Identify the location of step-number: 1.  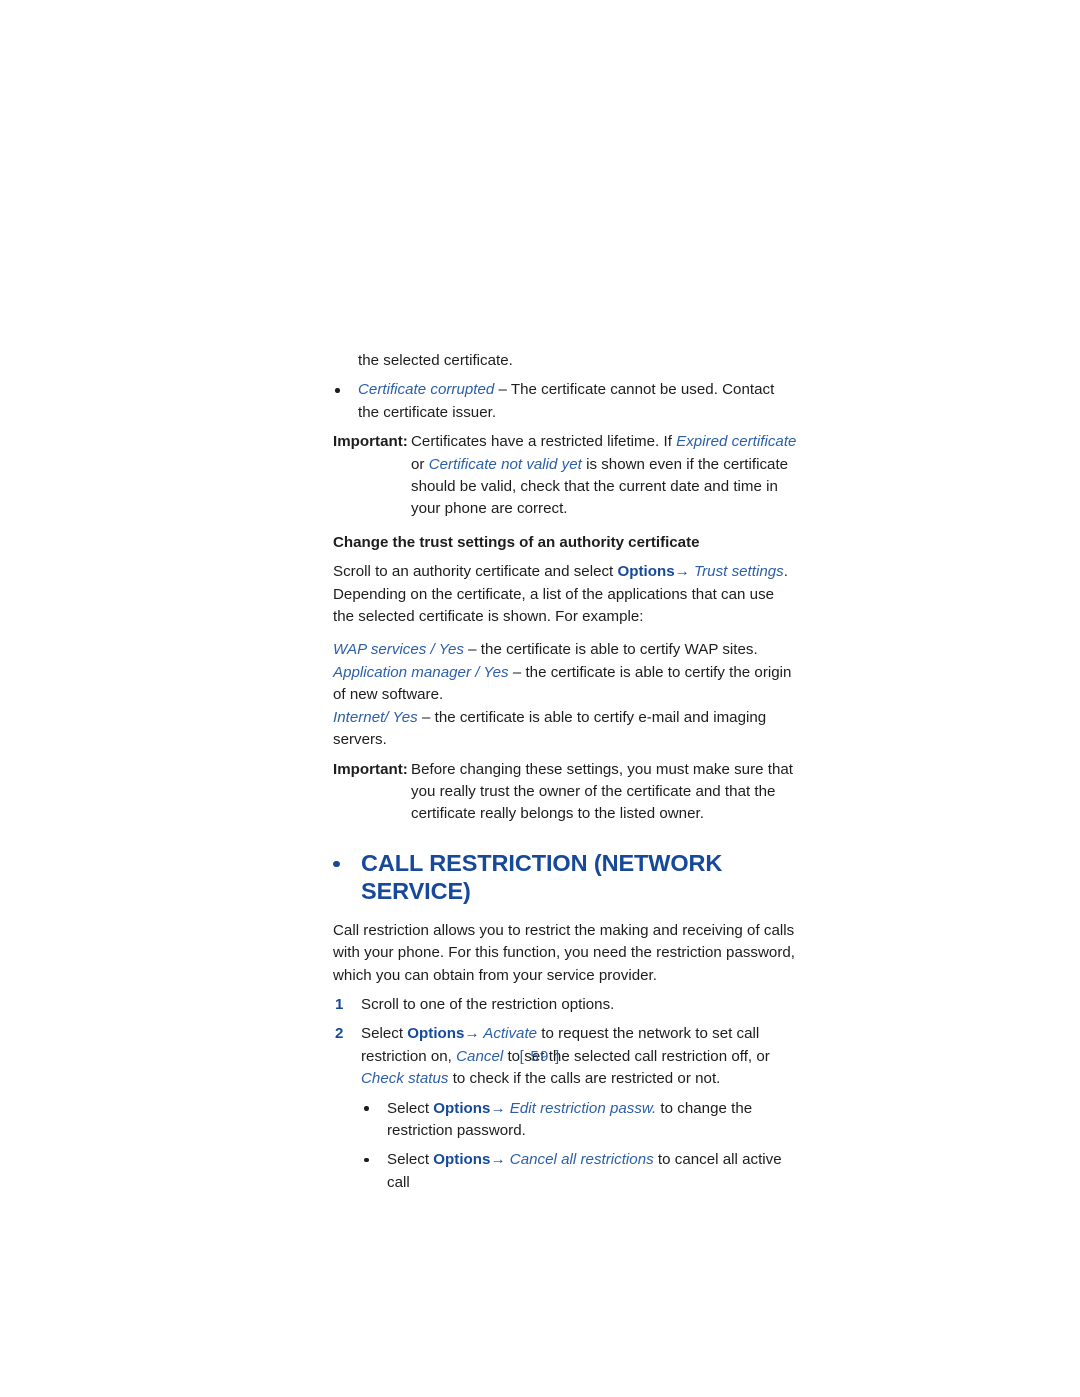
(339, 1004).